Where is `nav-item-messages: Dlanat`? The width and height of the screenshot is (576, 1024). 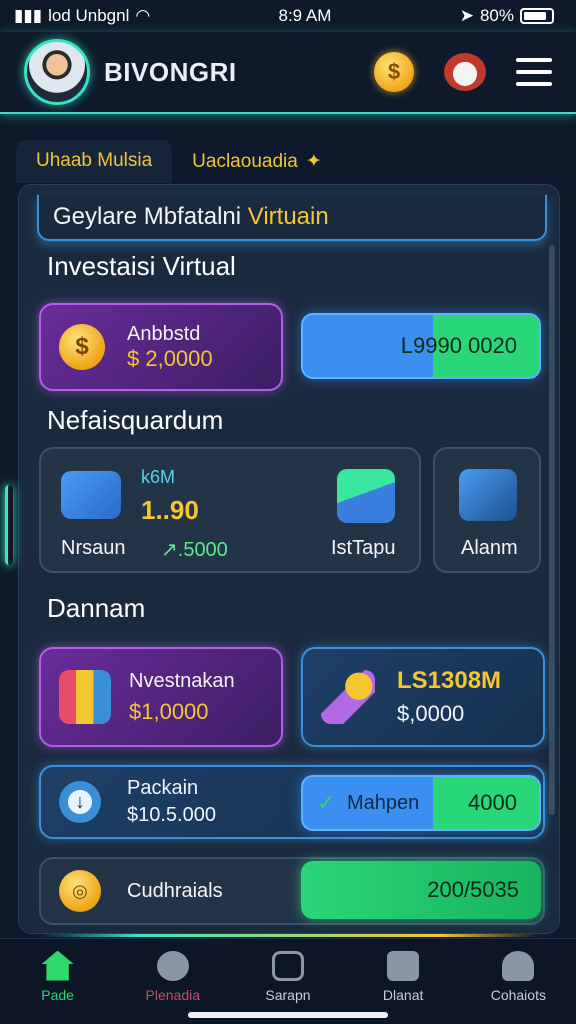
nav-item-messages: Dlanat is located at coordinates (403, 976).